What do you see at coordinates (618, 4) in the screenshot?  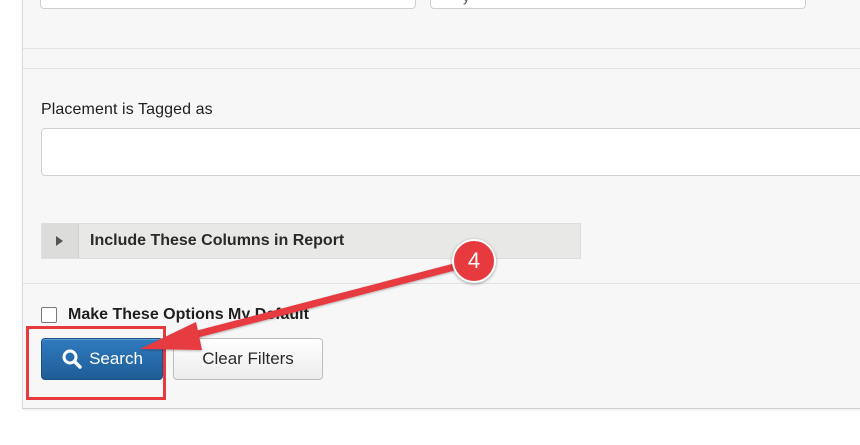 I see `filter-input-top-right: y` at bounding box center [618, 4].